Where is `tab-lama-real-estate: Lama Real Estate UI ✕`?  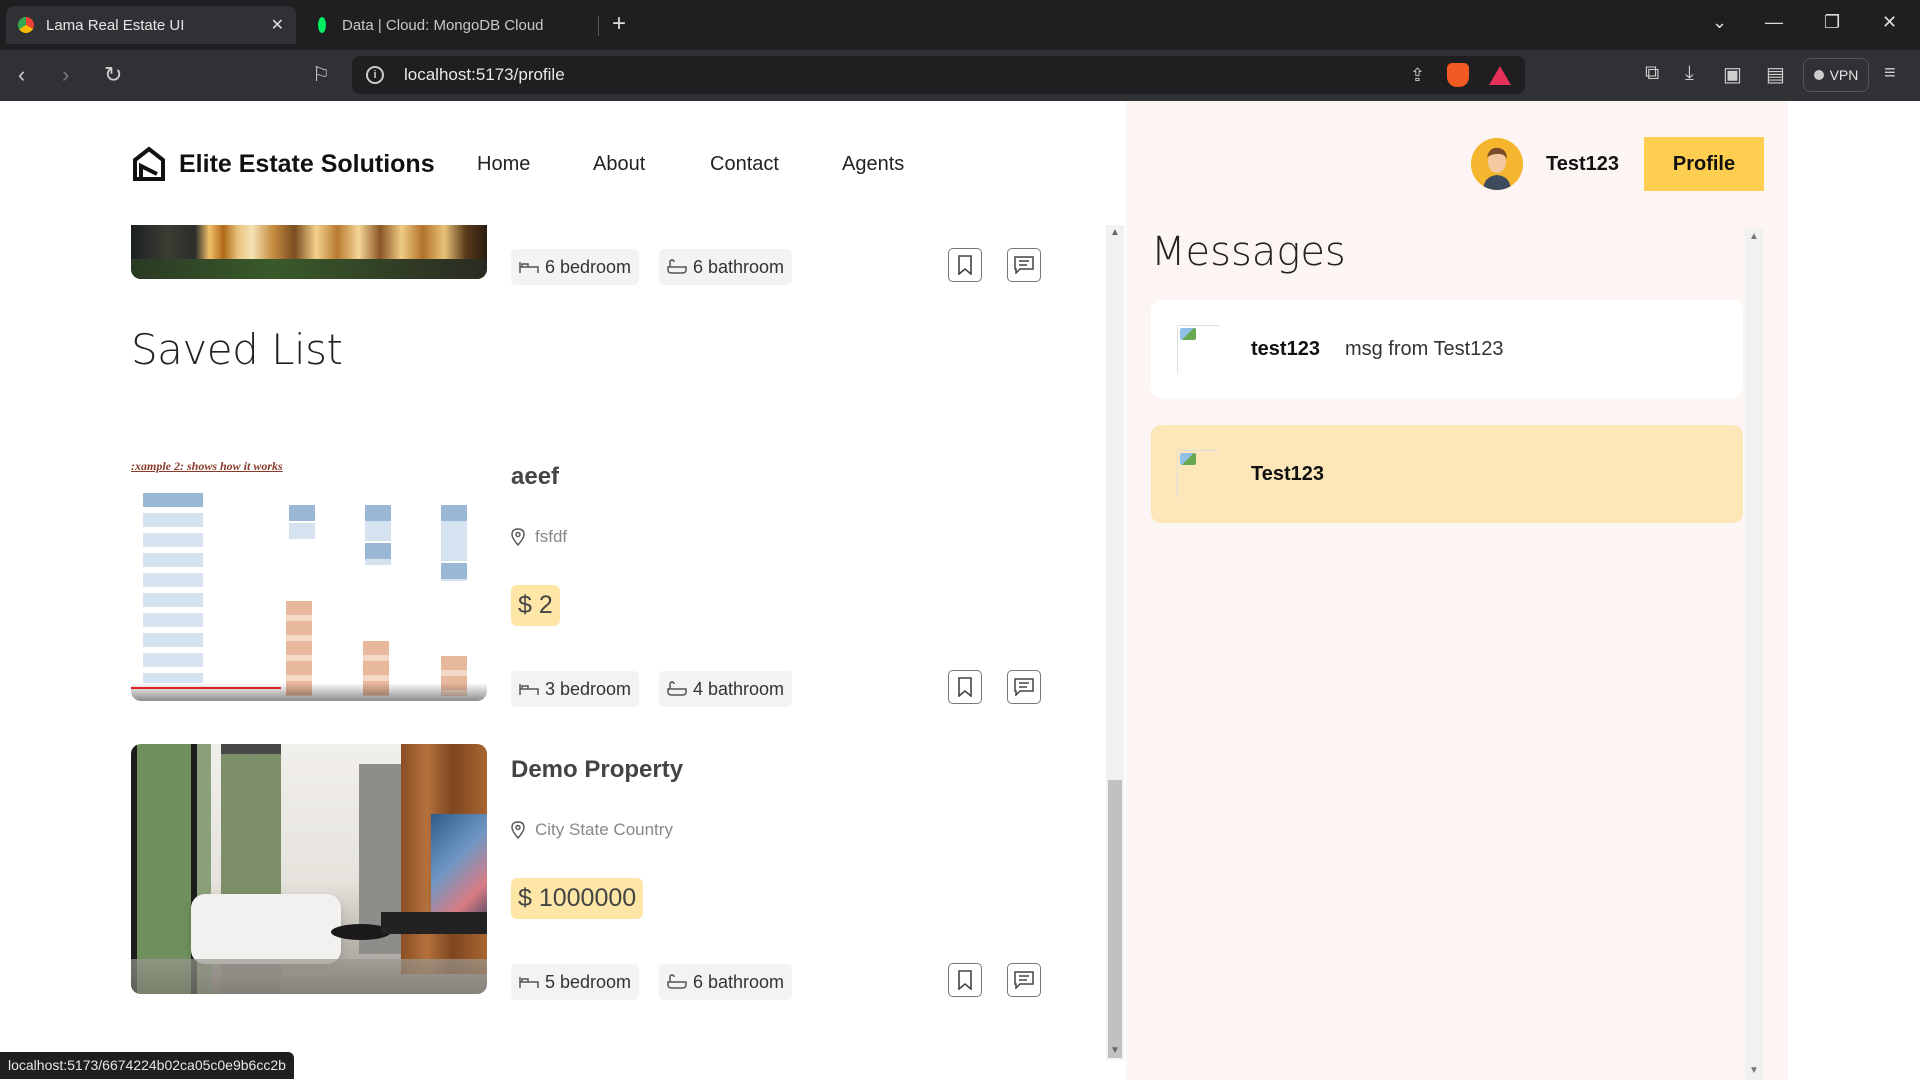 tab-lama-real-estate: Lama Real Estate UI ✕ is located at coordinates (151, 25).